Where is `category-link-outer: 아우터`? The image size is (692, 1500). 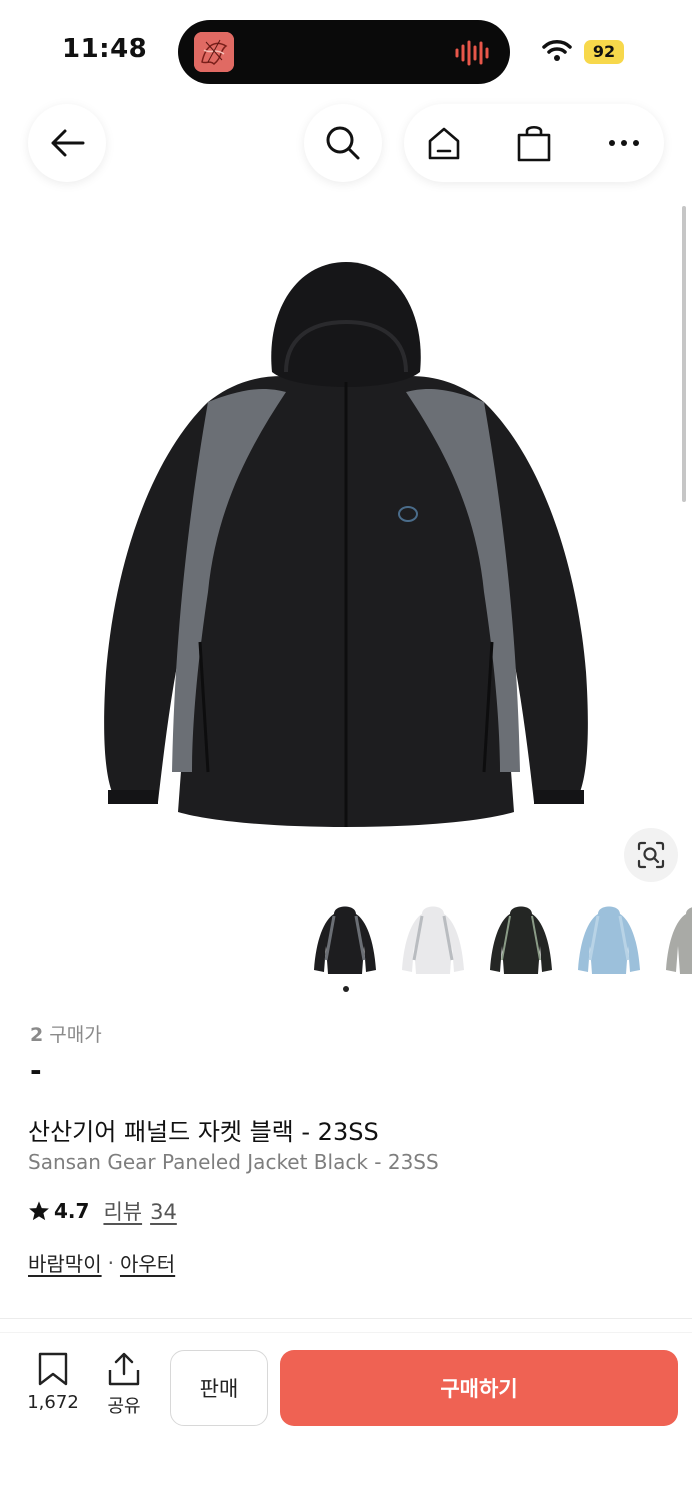
category-link-outer: 아우터 is located at coordinates (147, 1262).